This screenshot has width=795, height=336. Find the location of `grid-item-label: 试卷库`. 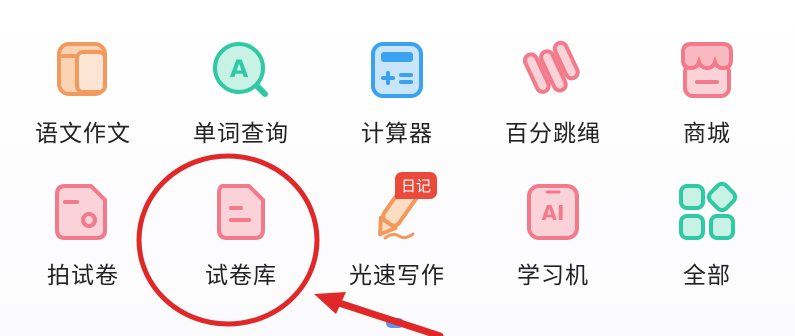

grid-item-label: 试卷库 is located at coordinates (241, 276).